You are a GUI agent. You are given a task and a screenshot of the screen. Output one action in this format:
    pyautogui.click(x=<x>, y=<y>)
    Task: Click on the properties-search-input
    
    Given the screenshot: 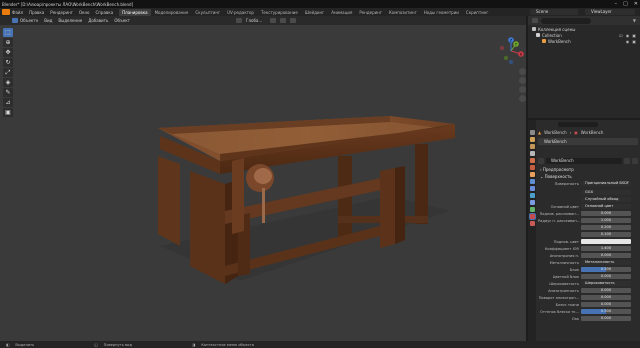 What is the action you would take?
    pyautogui.click(x=578, y=124)
    